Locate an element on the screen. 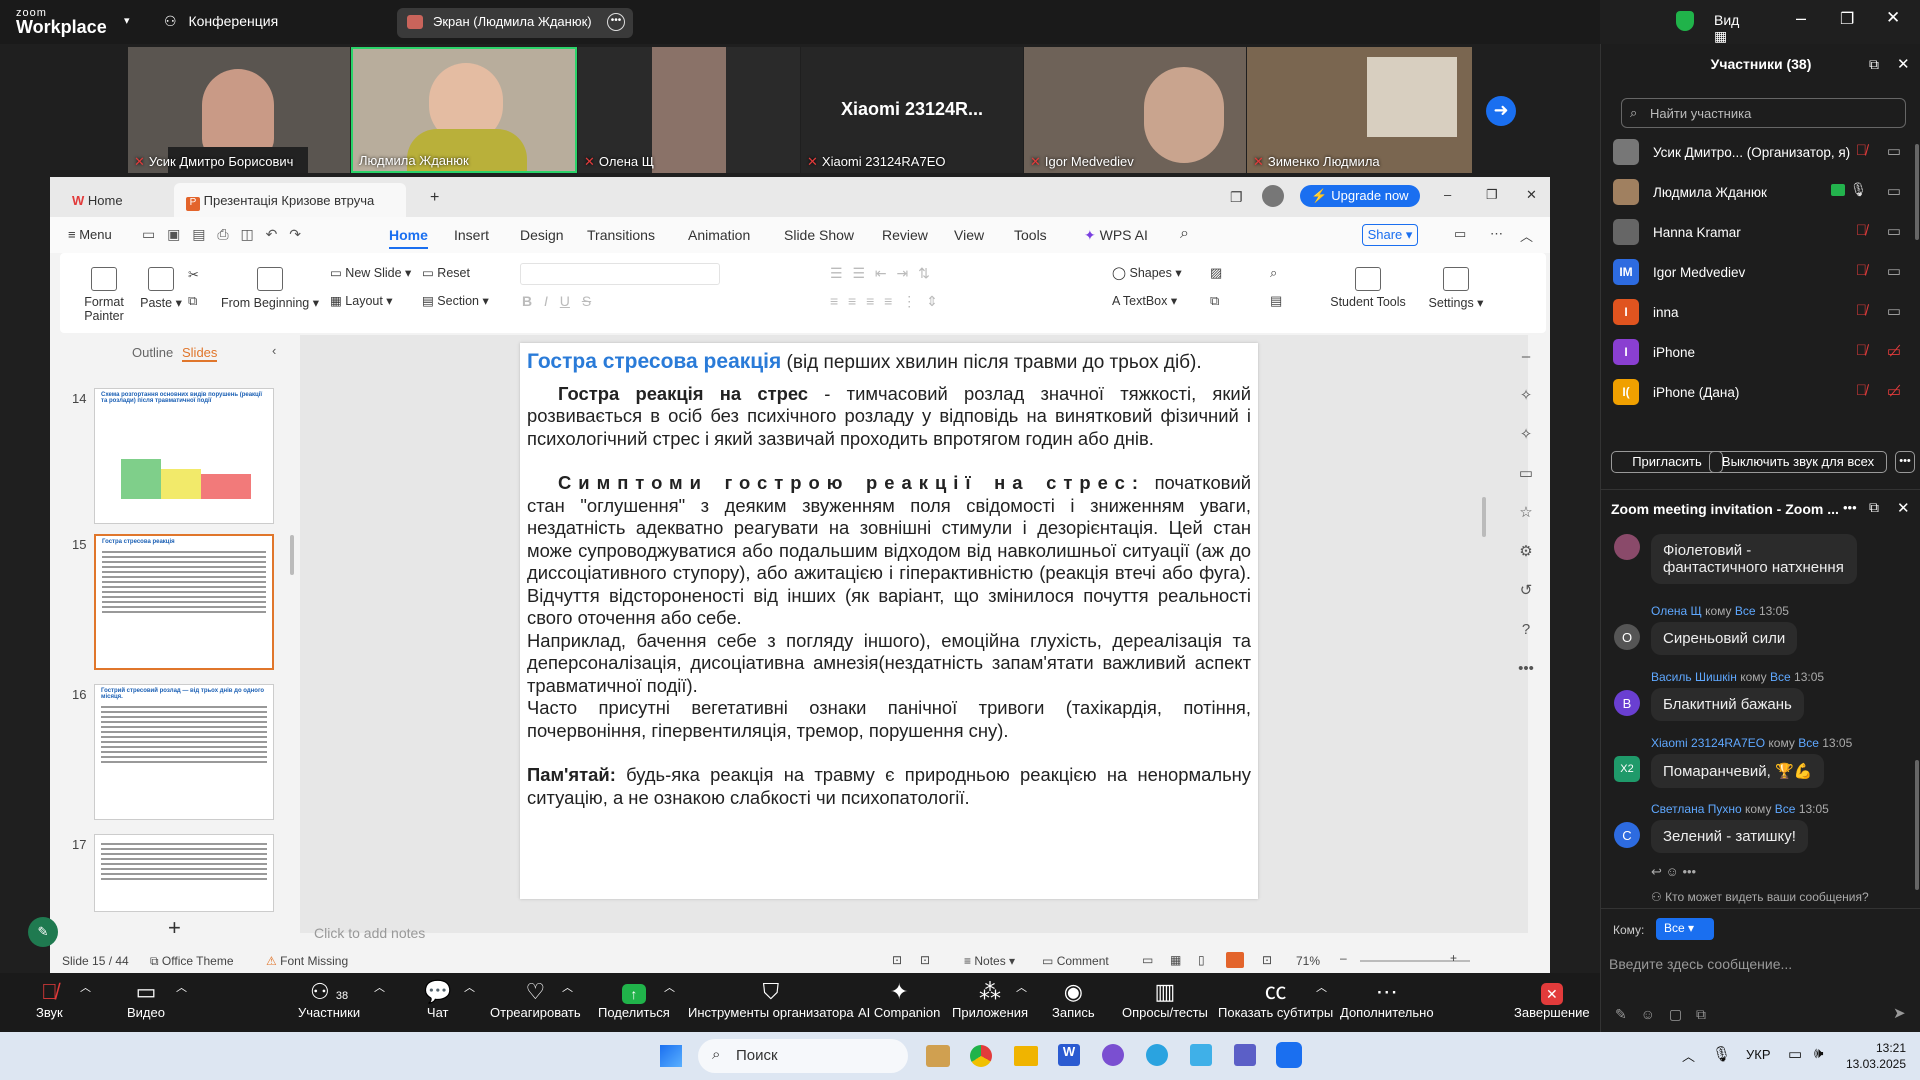 This screenshot has height=1080, width=1920. tab-home-ribbon: Home is located at coordinates (408, 238).